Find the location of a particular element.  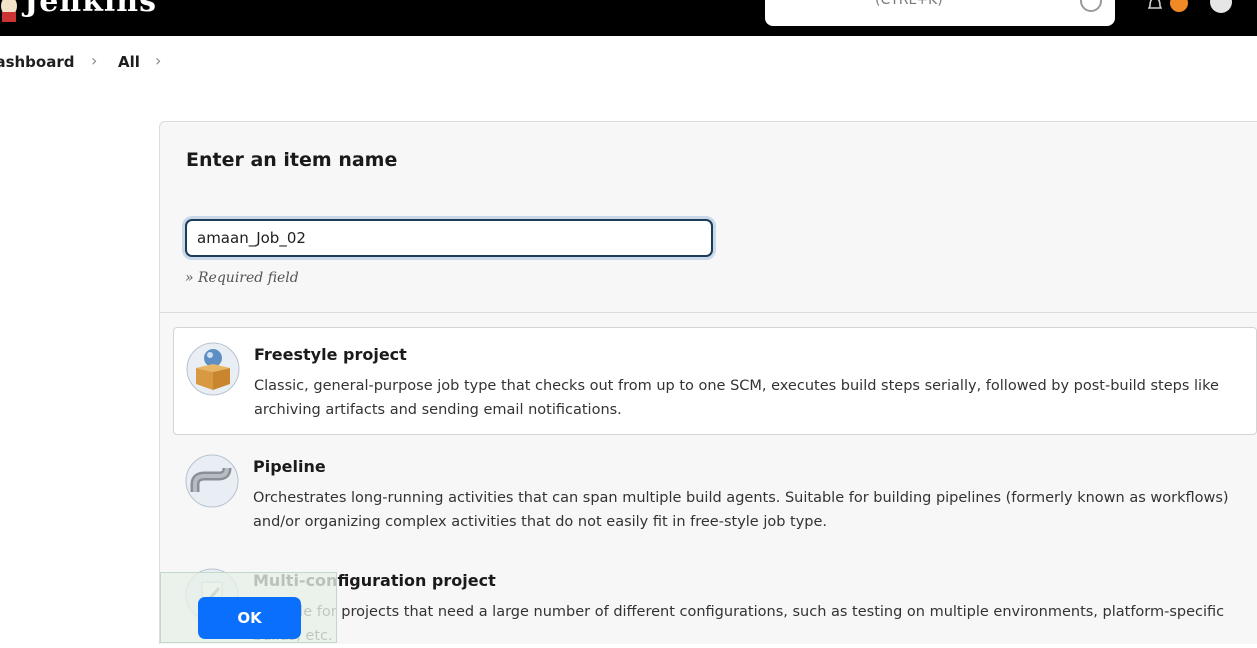

breadcrumb-all: All is located at coordinates (129, 62).